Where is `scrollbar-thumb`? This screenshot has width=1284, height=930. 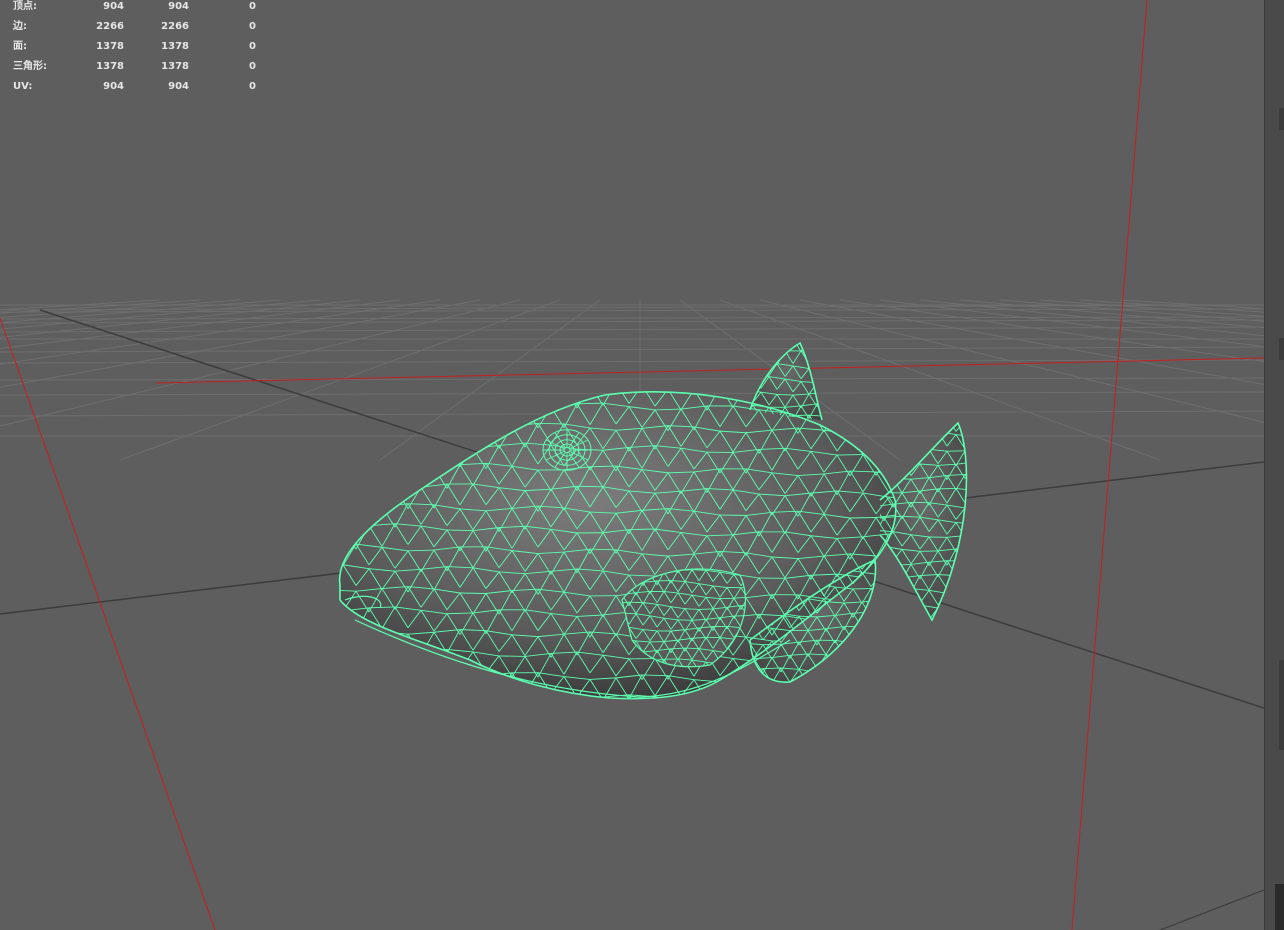
scrollbar-thumb is located at coordinates (1279, 907).